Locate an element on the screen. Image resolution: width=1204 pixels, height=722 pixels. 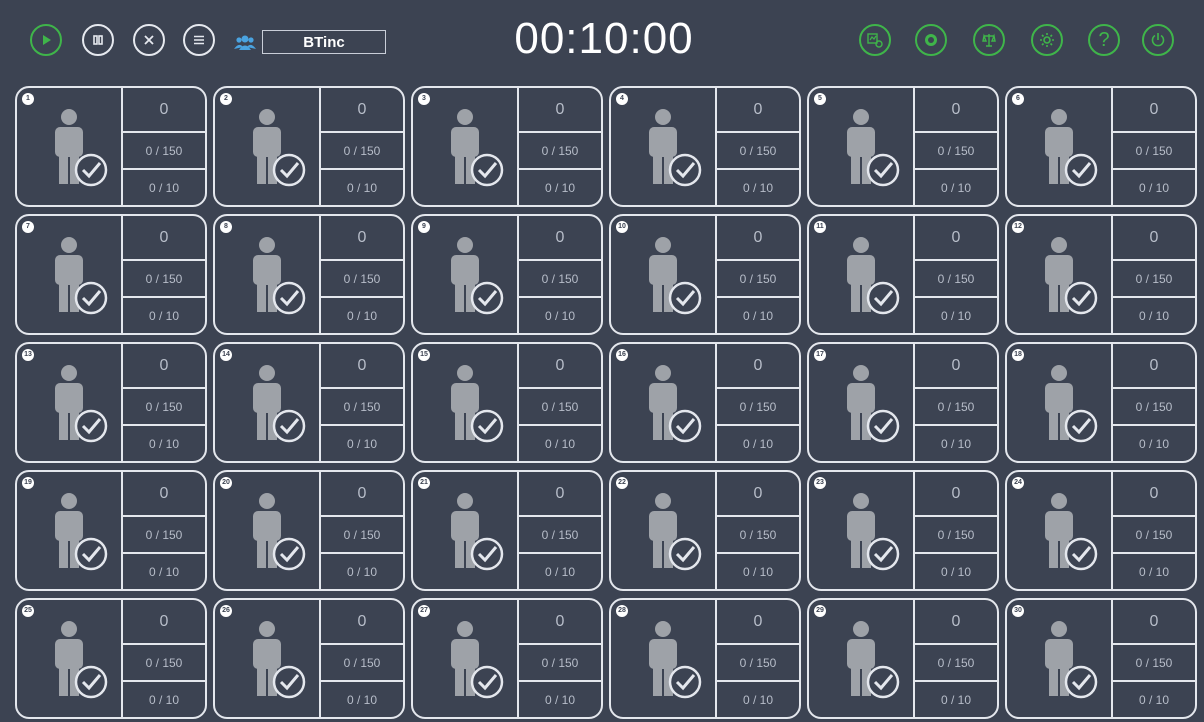
user-name-field: BTinc is located at coordinates (324, 42).